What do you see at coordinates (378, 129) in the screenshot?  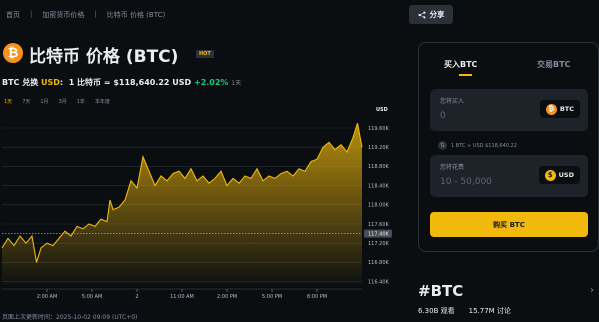 I see `y-tick-label: 119.60K` at bounding box center [378, 129].